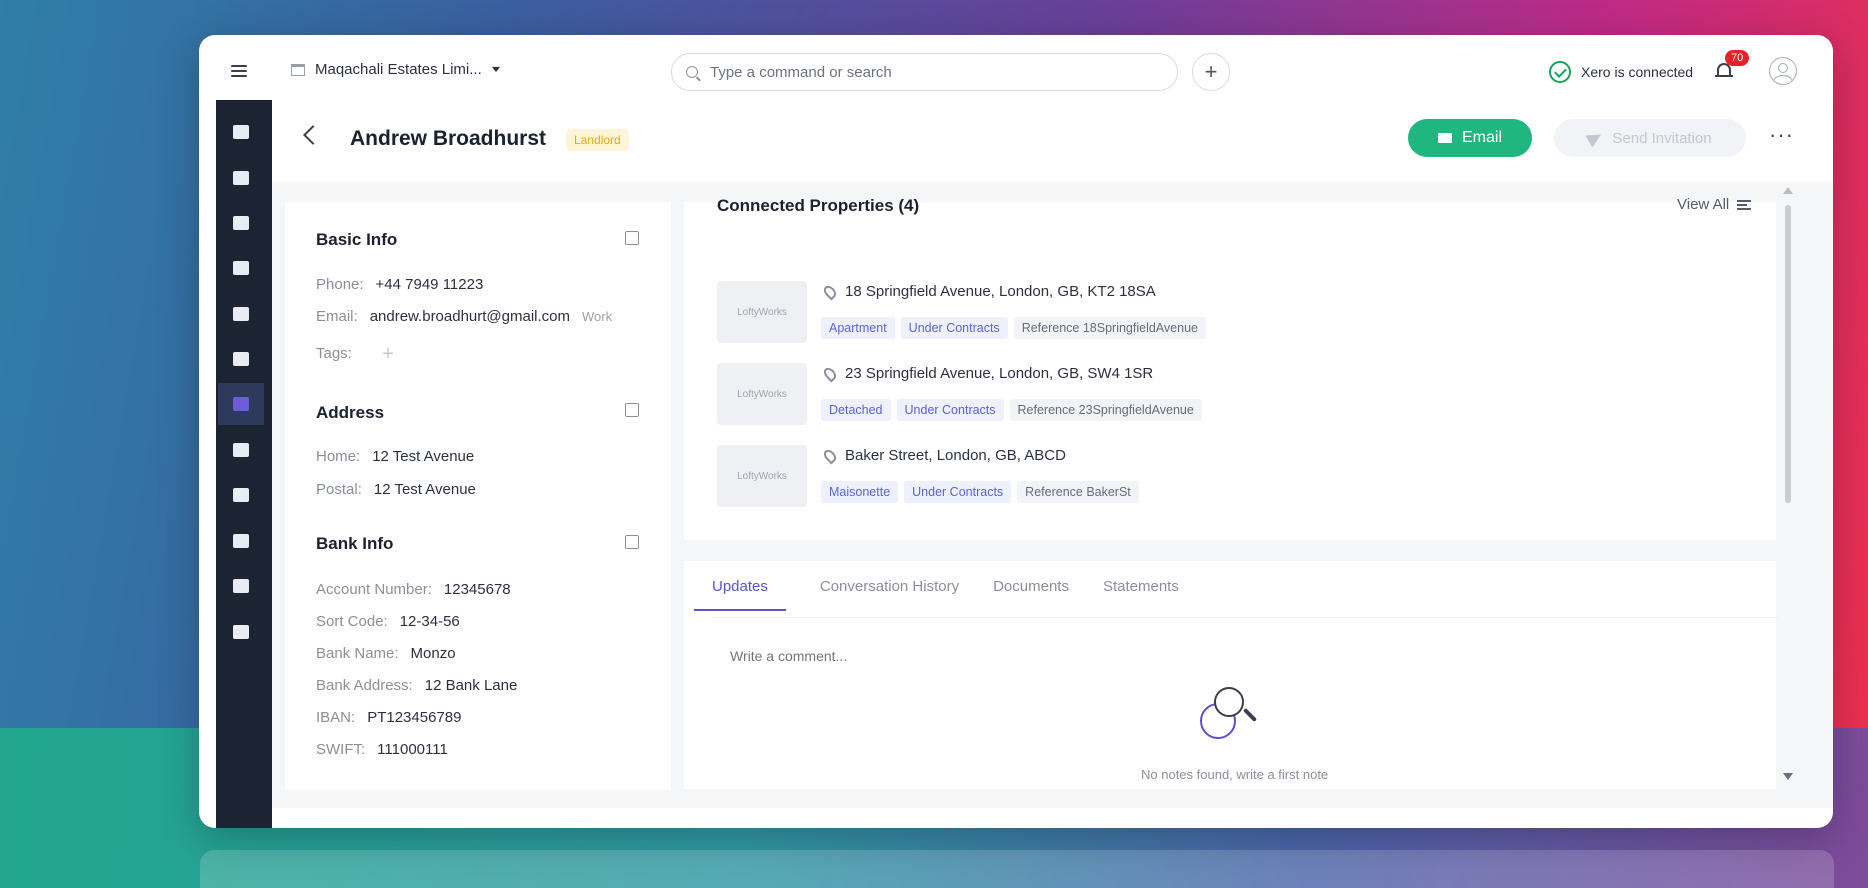 The height and width of the screenshot is (888, 1868). Describe the element at coordinates (386, 653) in the screenshot. I see `bank-name-field: Bank Name: Monzo` at that location.